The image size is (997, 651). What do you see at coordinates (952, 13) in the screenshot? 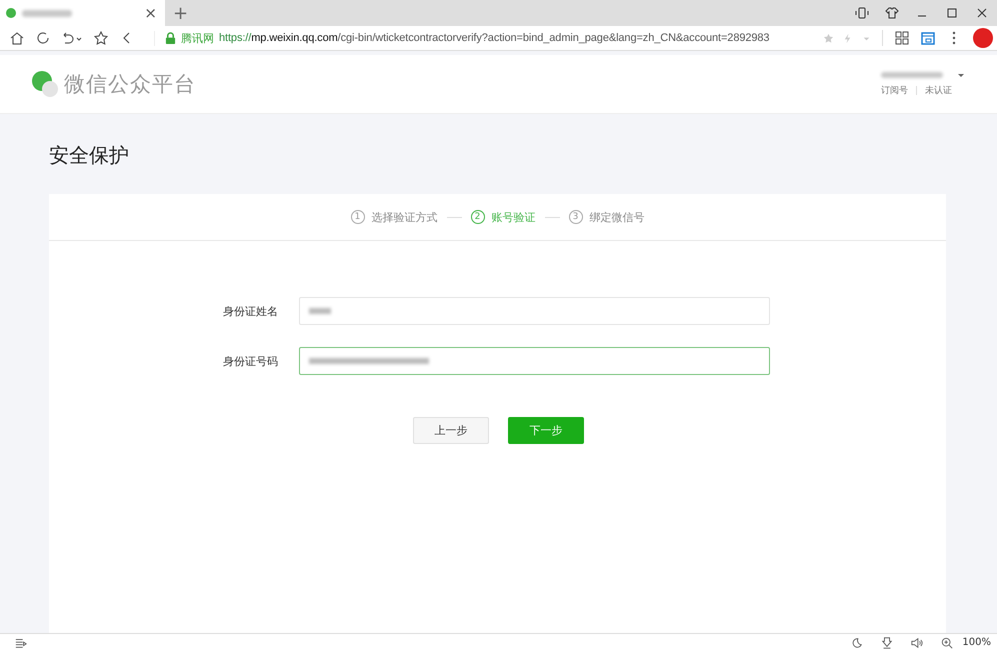
I see `maximize-icon` at bounding box center [952, 13].